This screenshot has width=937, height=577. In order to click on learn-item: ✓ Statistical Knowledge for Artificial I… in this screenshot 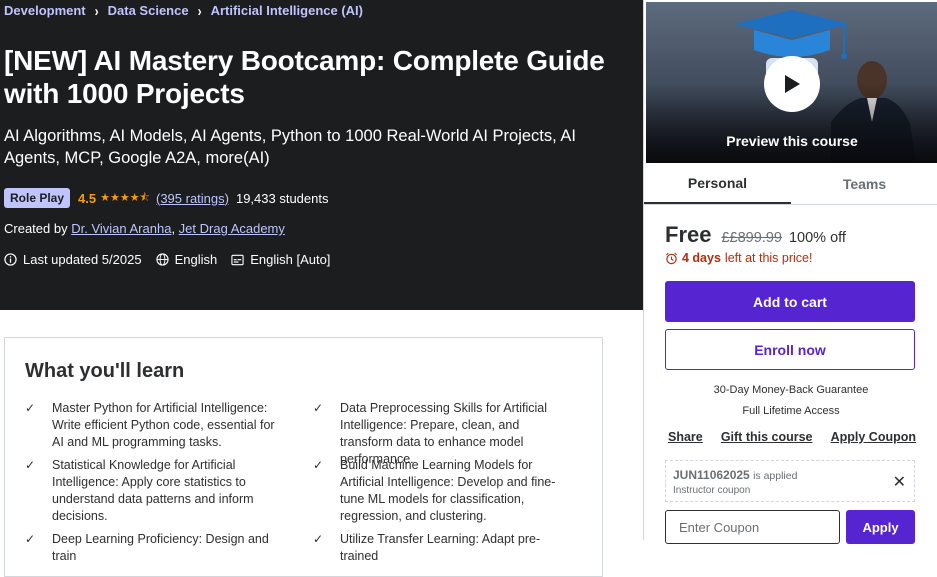, I will do `click(156, 491)`.